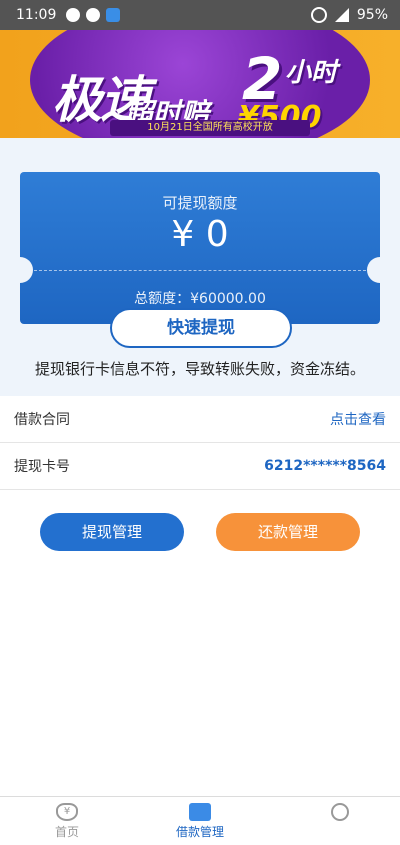  Describe the element at coordinates (200, 299) in the screenshot. I see `total-credit: 总额度：¥60000.00` at that location.